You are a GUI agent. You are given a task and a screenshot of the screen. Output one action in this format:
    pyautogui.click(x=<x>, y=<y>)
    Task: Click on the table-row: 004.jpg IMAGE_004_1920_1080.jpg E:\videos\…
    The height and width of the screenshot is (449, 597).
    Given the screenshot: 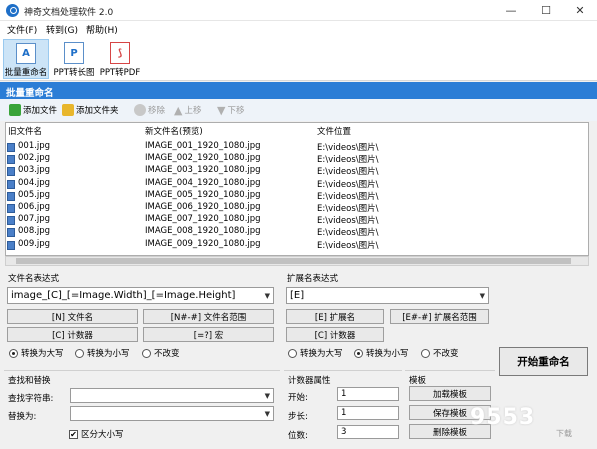 What is the action you would take?
    pyautogui.click(x=296, y=184)
    